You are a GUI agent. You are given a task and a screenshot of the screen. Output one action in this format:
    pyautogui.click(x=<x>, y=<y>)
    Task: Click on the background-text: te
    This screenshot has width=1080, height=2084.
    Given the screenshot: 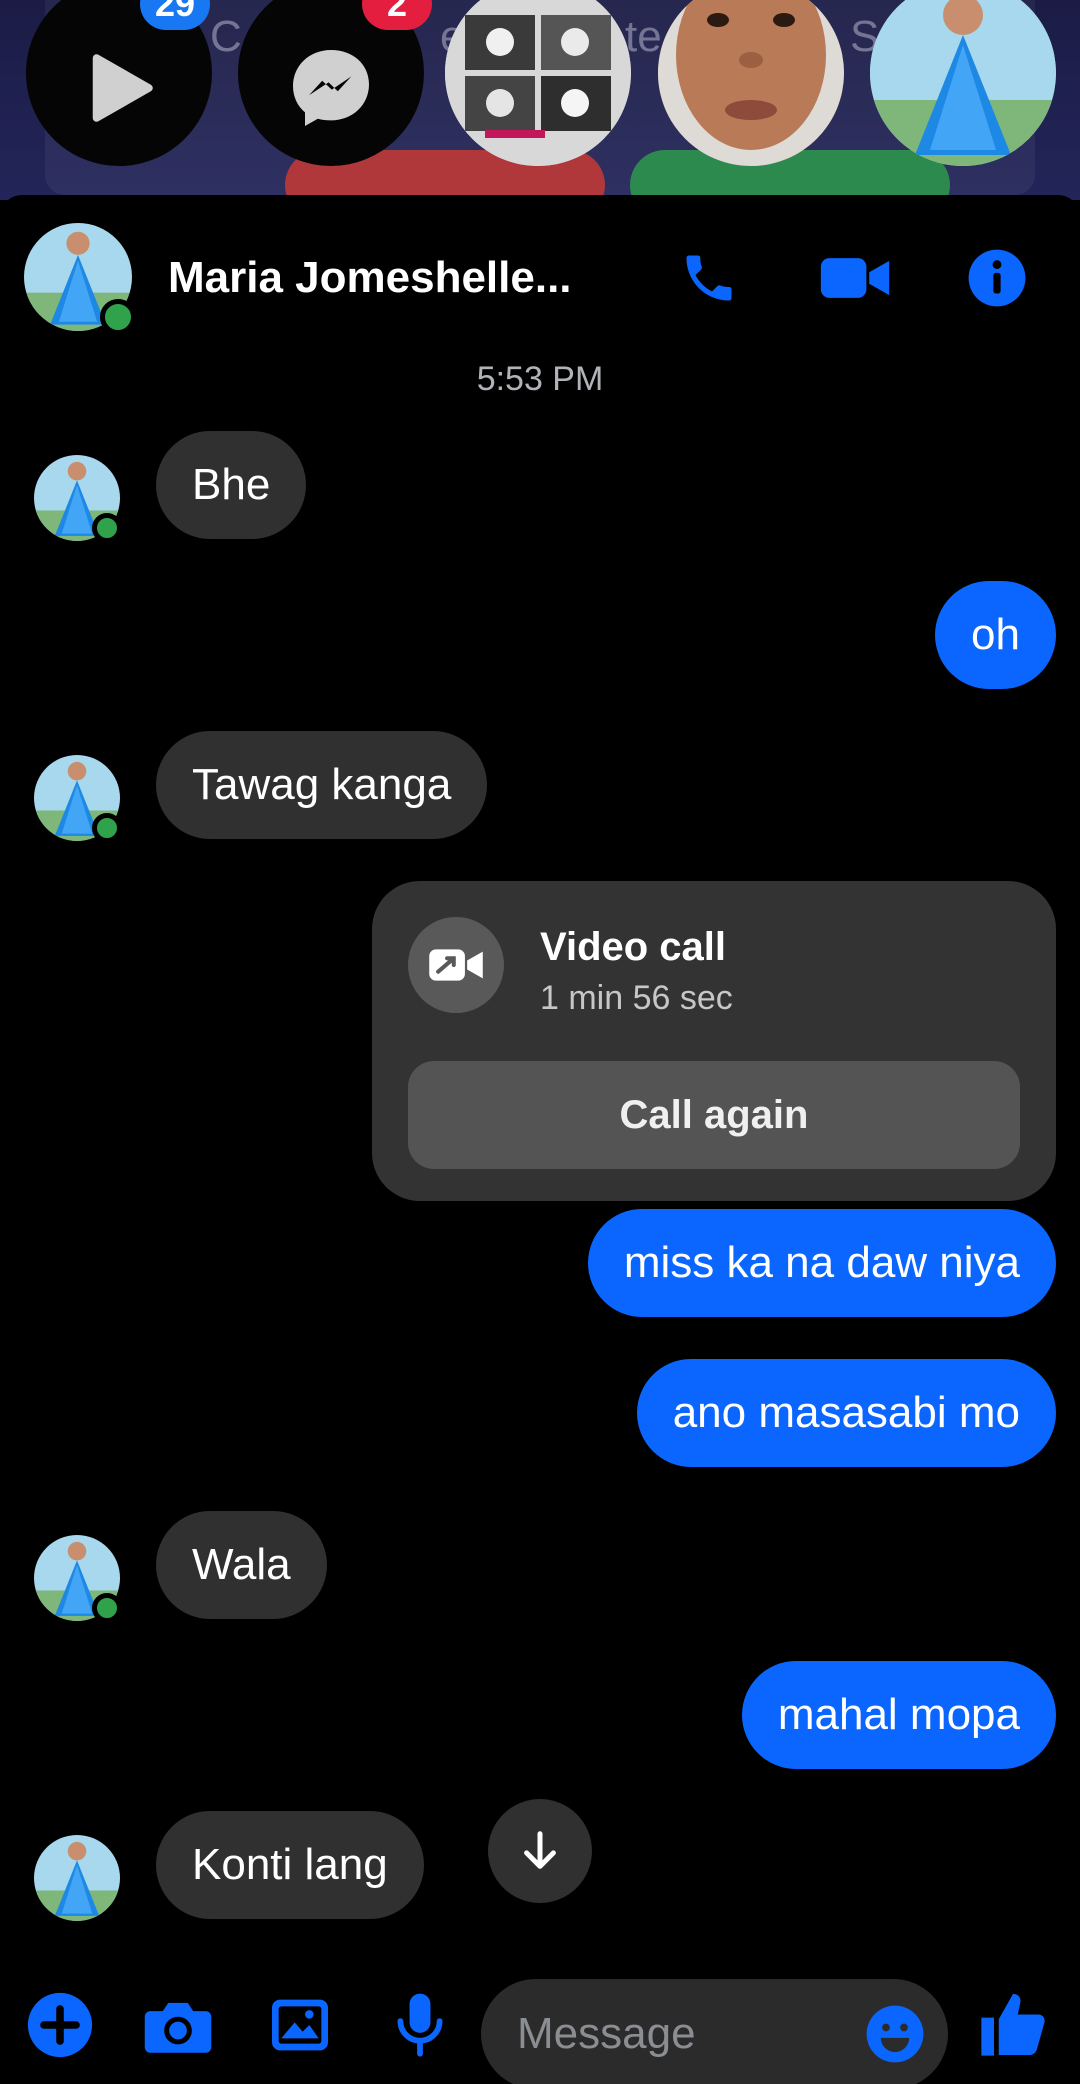 What is the action you would take?
    pyautogui.click(x=643, y=36)
    